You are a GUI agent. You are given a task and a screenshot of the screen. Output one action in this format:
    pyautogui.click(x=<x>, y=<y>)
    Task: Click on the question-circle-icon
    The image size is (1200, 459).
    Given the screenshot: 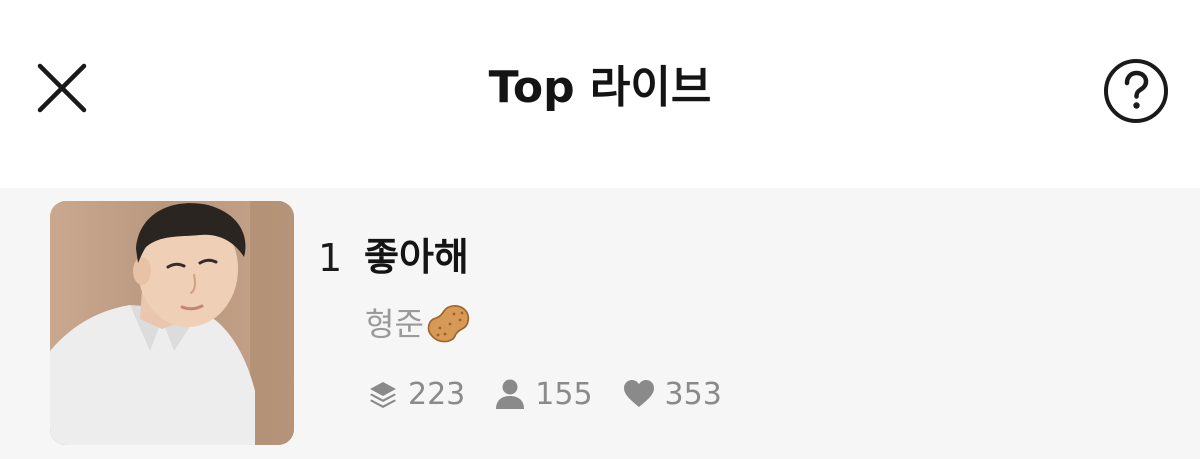 What is the action you would take?
    pyautogui.click(x=1136, y=91)
    